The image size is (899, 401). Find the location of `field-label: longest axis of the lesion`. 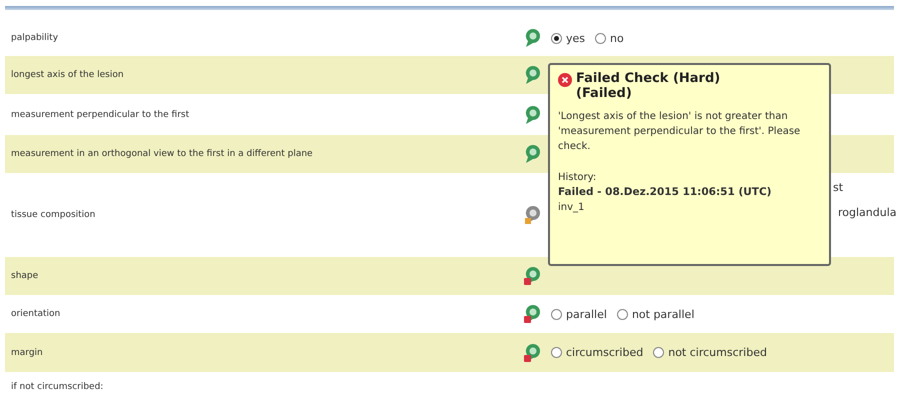

field-label: longest axis of the lesion is located at coordinates (67, 75).